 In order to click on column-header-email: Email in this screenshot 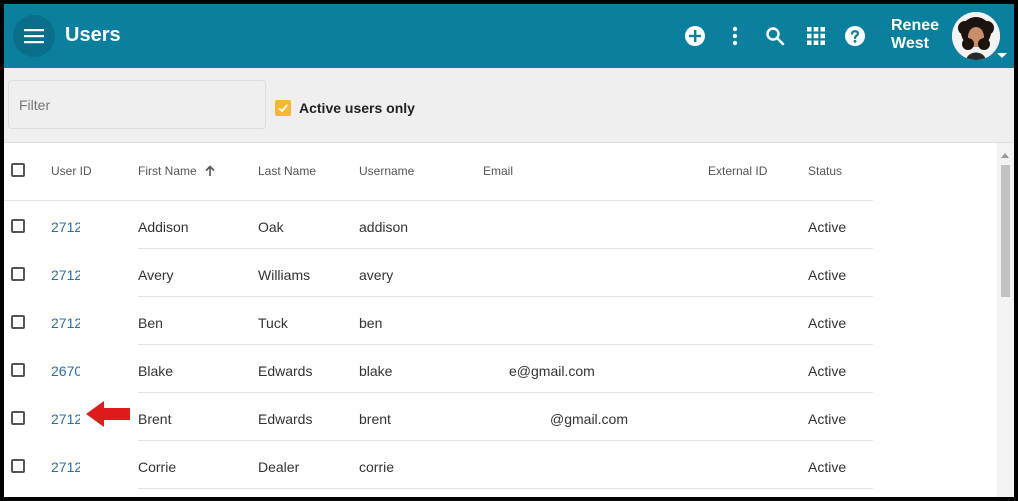, I will do `click(498, 171)`.